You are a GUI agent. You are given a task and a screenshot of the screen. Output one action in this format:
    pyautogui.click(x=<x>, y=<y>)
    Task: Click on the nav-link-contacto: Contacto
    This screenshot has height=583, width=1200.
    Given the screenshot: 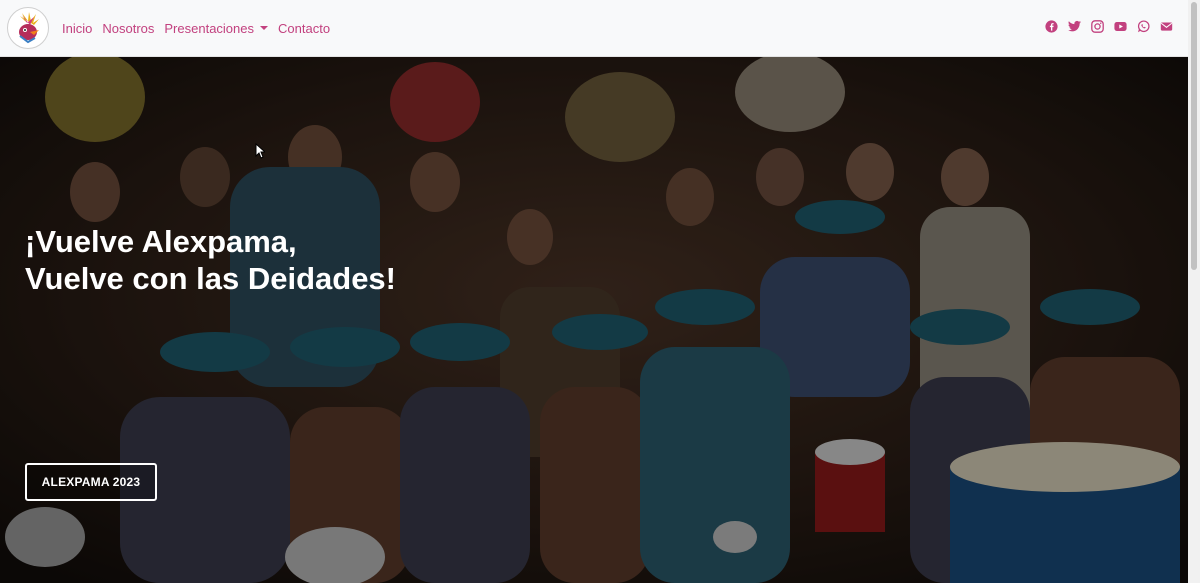 What is the action you would take?
    pyautogui.click(x=304, y=28)
    